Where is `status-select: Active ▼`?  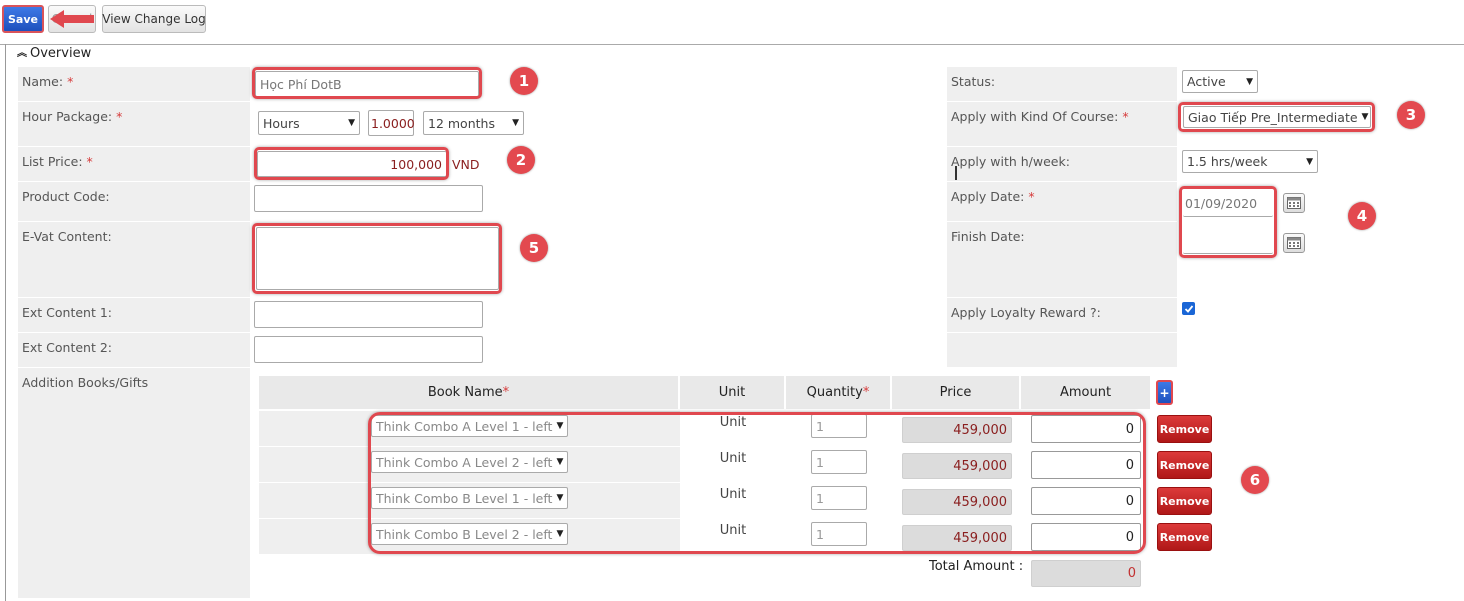
status-select: Active ▼ is located at coordinates (1220, 81).